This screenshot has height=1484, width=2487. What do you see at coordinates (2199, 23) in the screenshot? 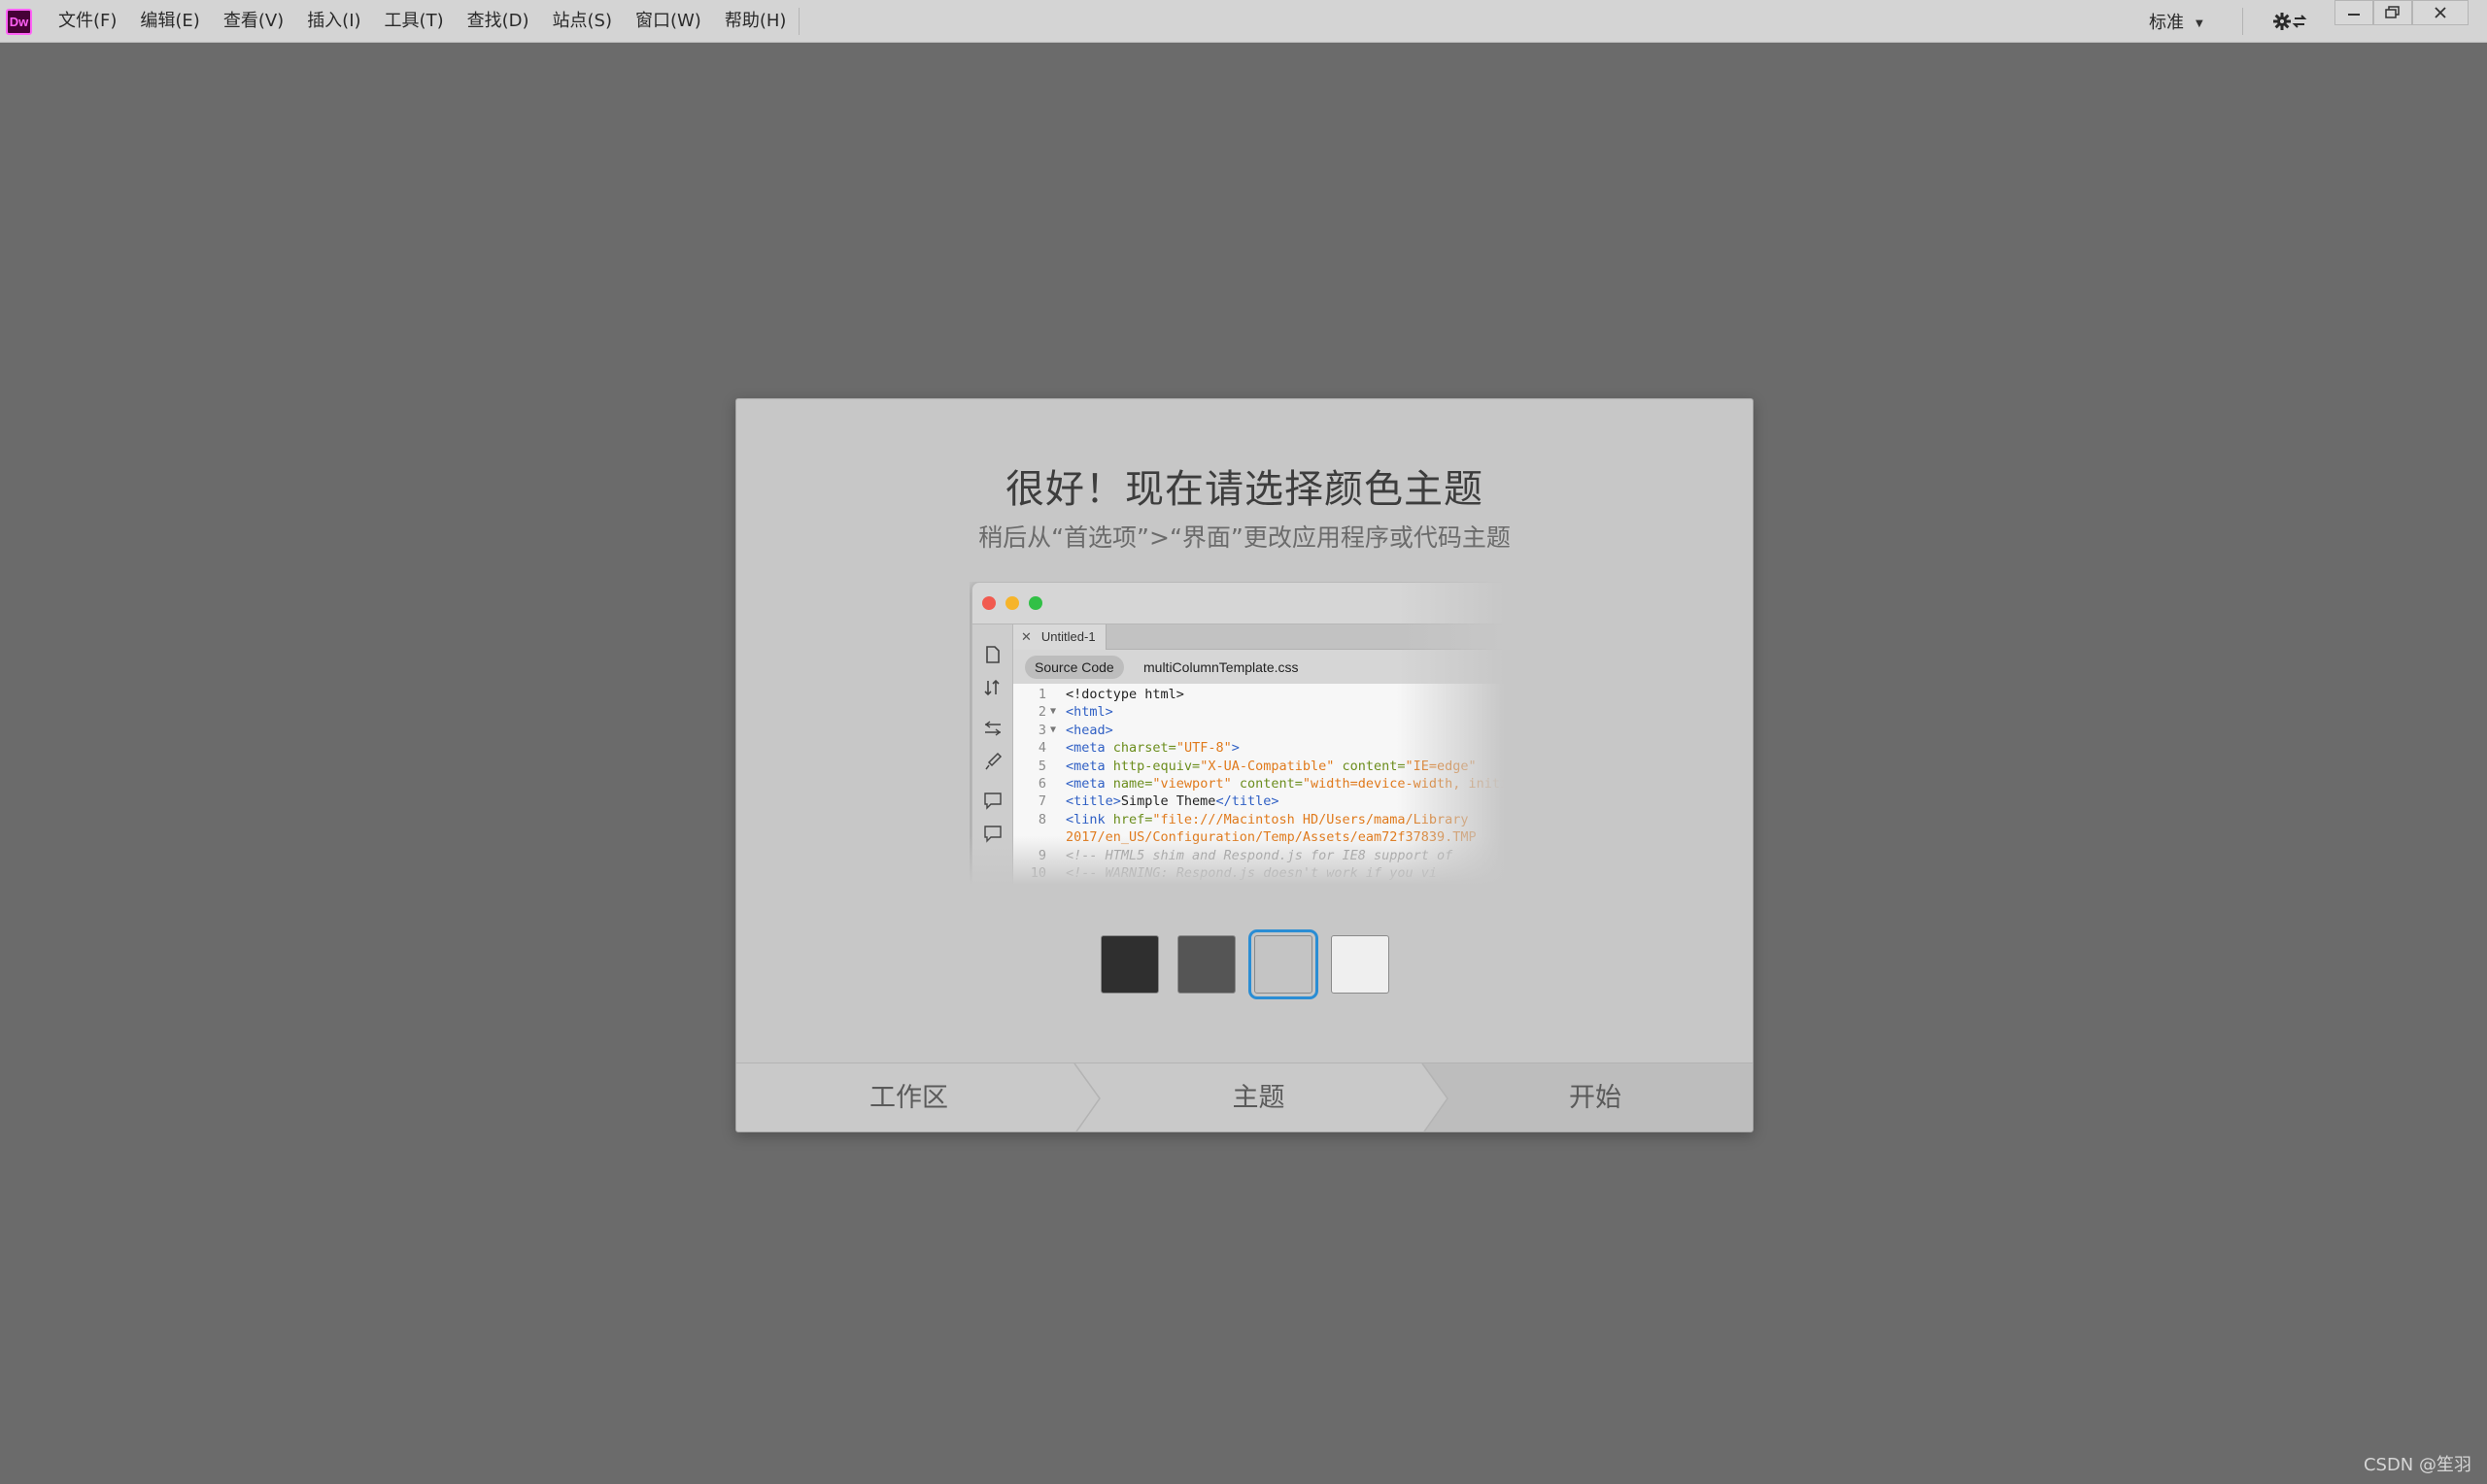
I see `chevron-down-icon: ▼` at bounding box center [2199, 23].